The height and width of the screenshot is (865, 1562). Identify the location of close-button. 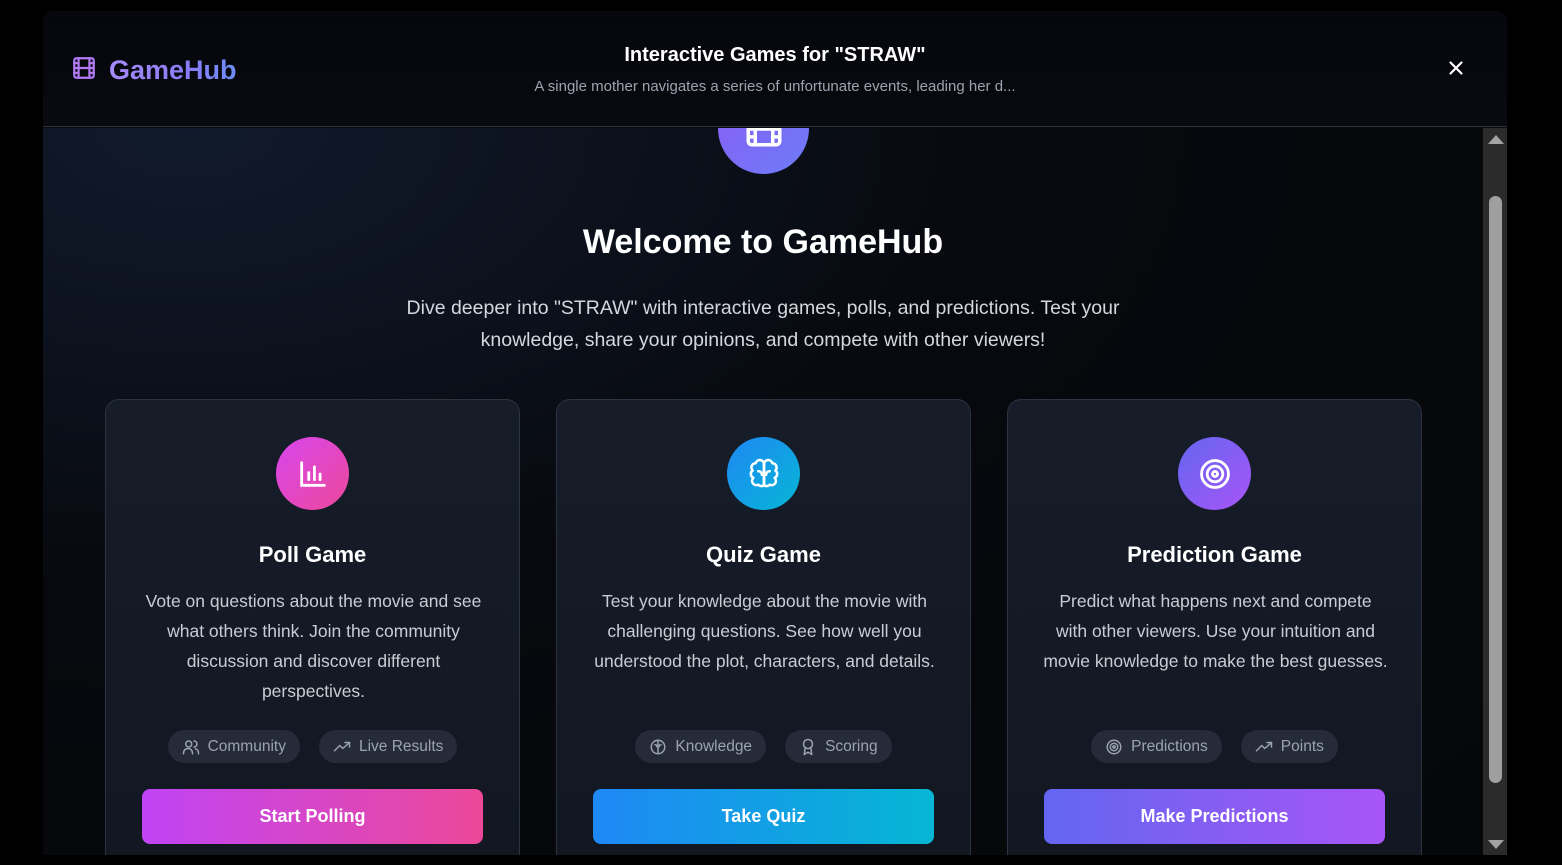
(1456, 68).